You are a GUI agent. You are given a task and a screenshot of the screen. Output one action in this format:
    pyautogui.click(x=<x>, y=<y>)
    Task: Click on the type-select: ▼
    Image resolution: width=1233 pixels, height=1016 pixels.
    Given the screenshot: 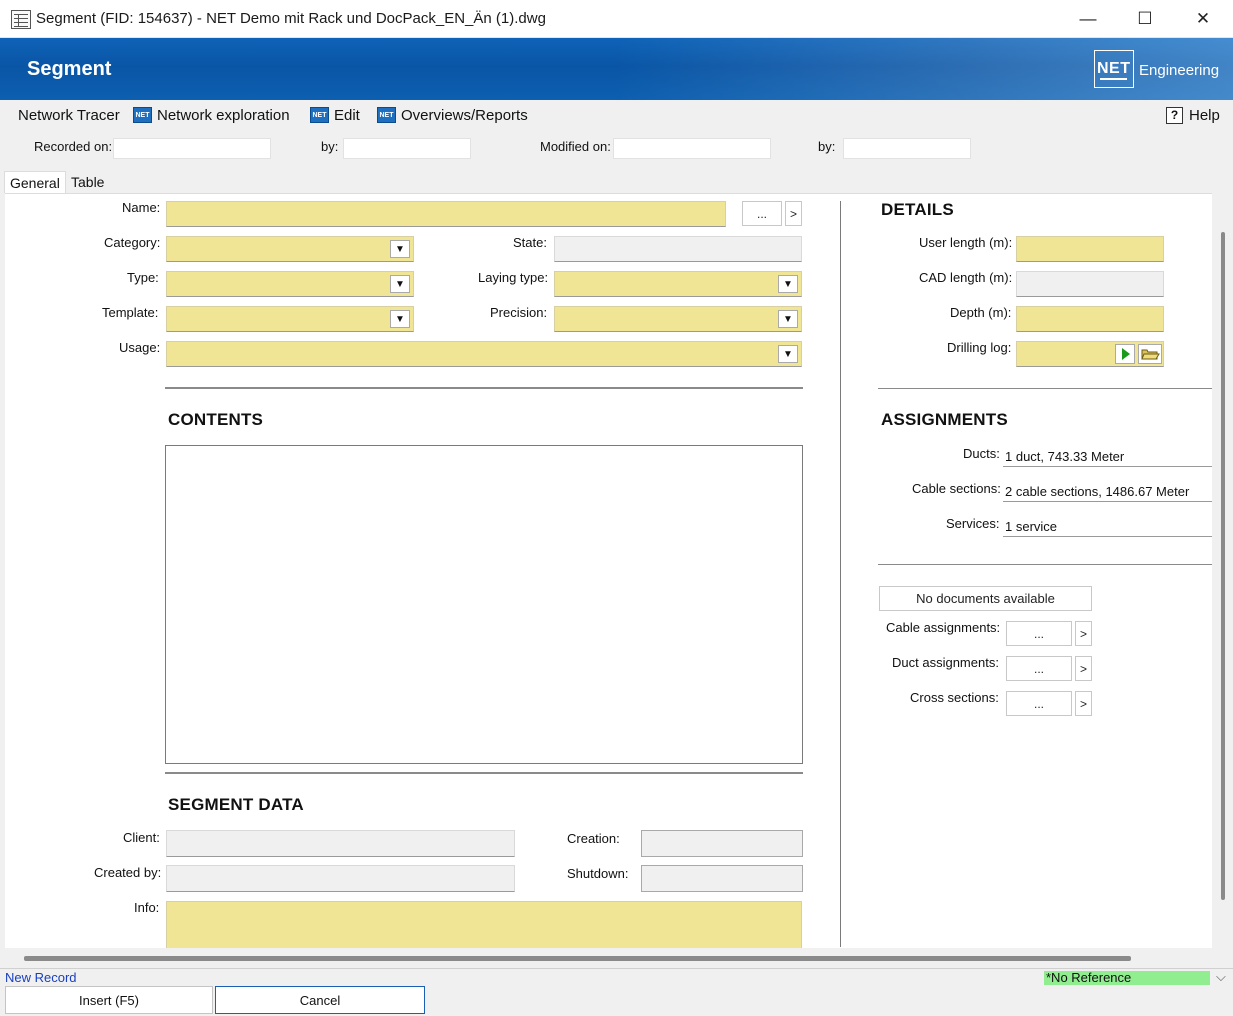 What is the action you would take?
    pyautogui.click(x=290, y=284)
    